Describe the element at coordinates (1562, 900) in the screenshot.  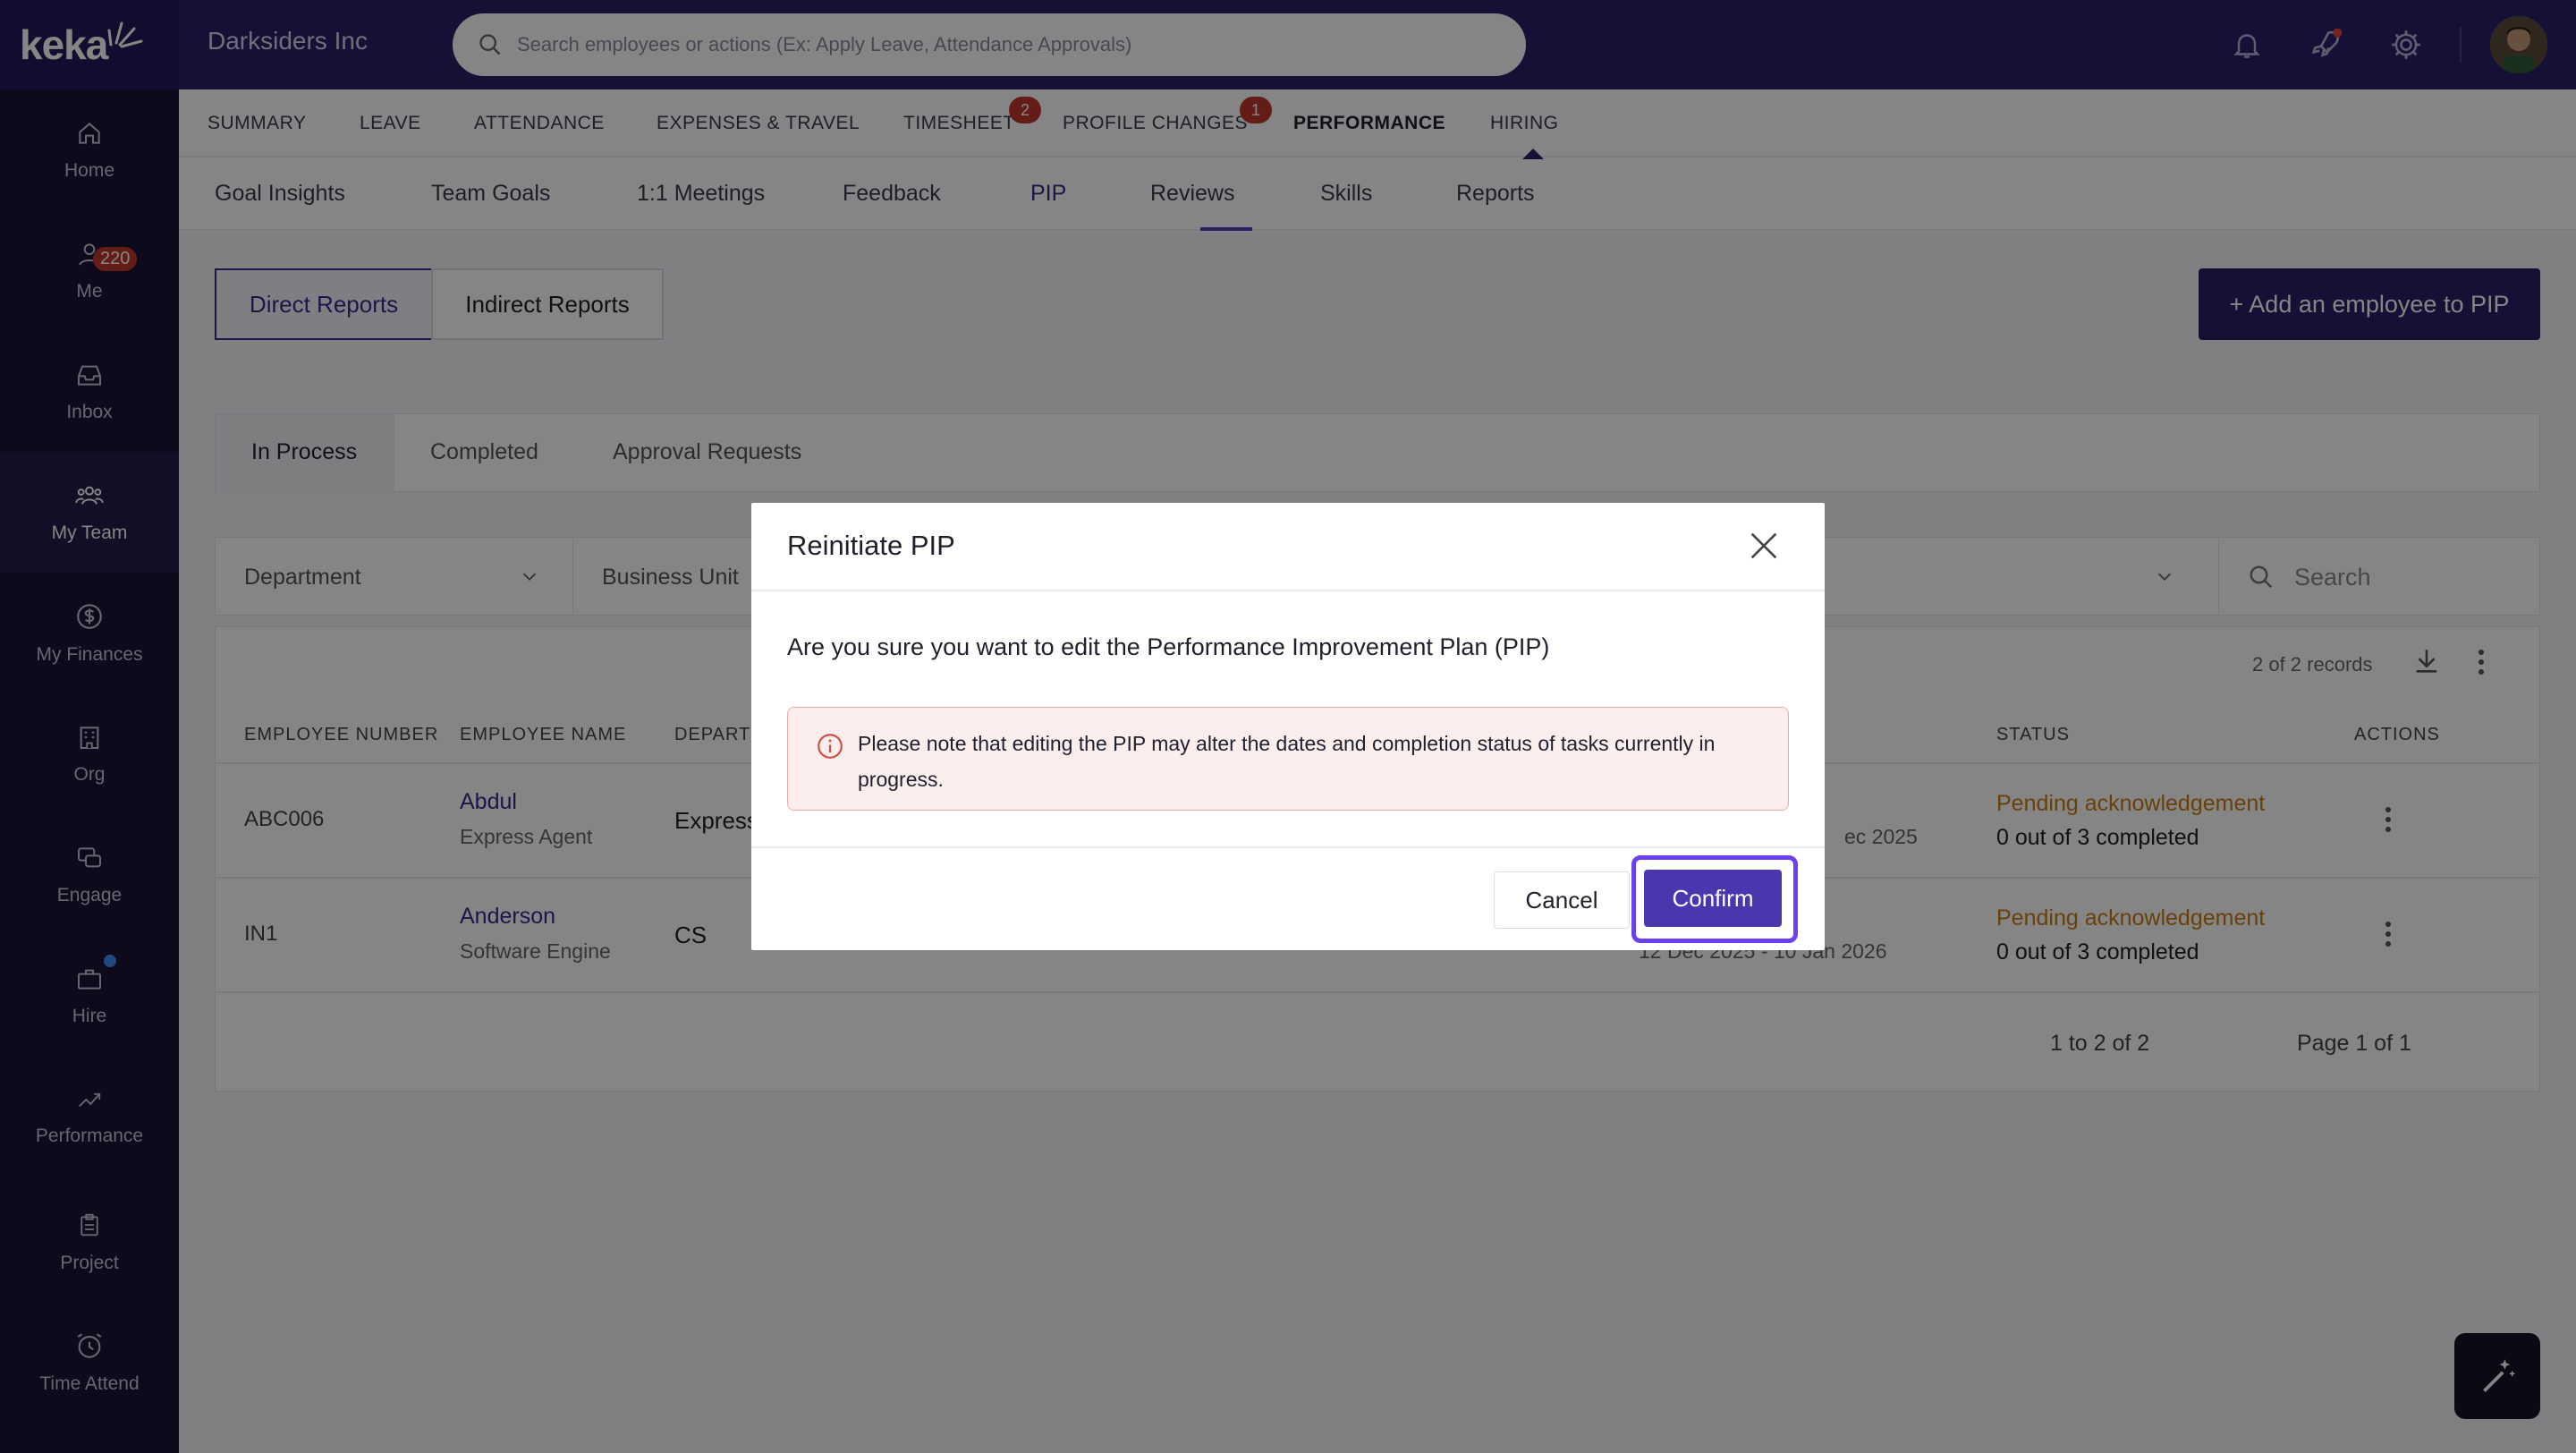
I see `cancel-button: Cancel` at that location.